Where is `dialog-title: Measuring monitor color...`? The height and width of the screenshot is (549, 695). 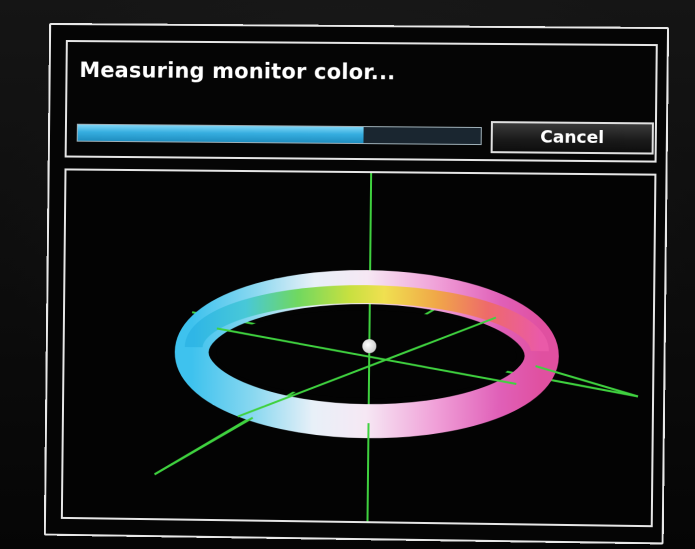
dialog-title: Measuring monitor color... is located at coordinates (237, 71).